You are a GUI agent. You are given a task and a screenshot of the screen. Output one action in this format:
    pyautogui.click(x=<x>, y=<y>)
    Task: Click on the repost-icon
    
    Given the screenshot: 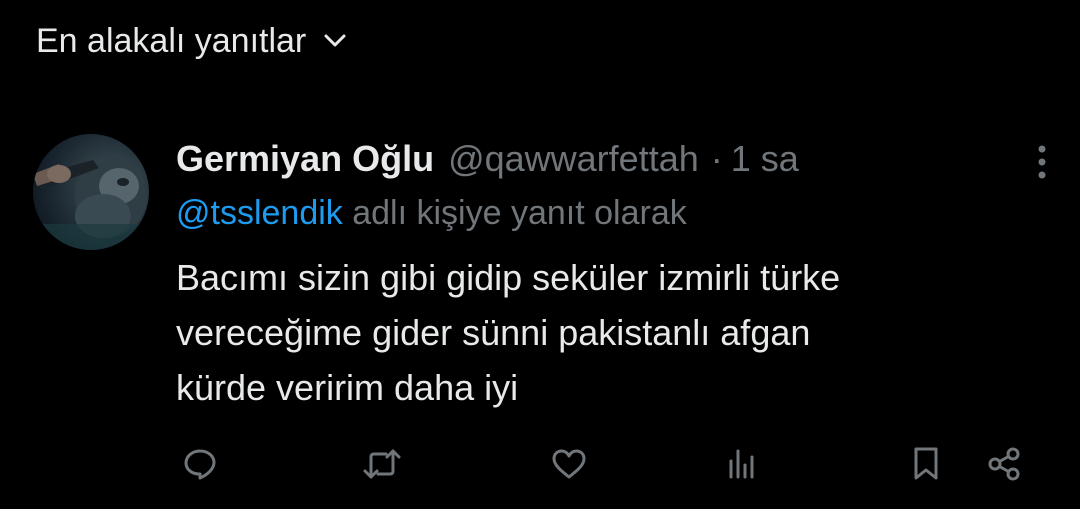 What is the action you would take?
    pyautogui.click(x=382, y=464)
    